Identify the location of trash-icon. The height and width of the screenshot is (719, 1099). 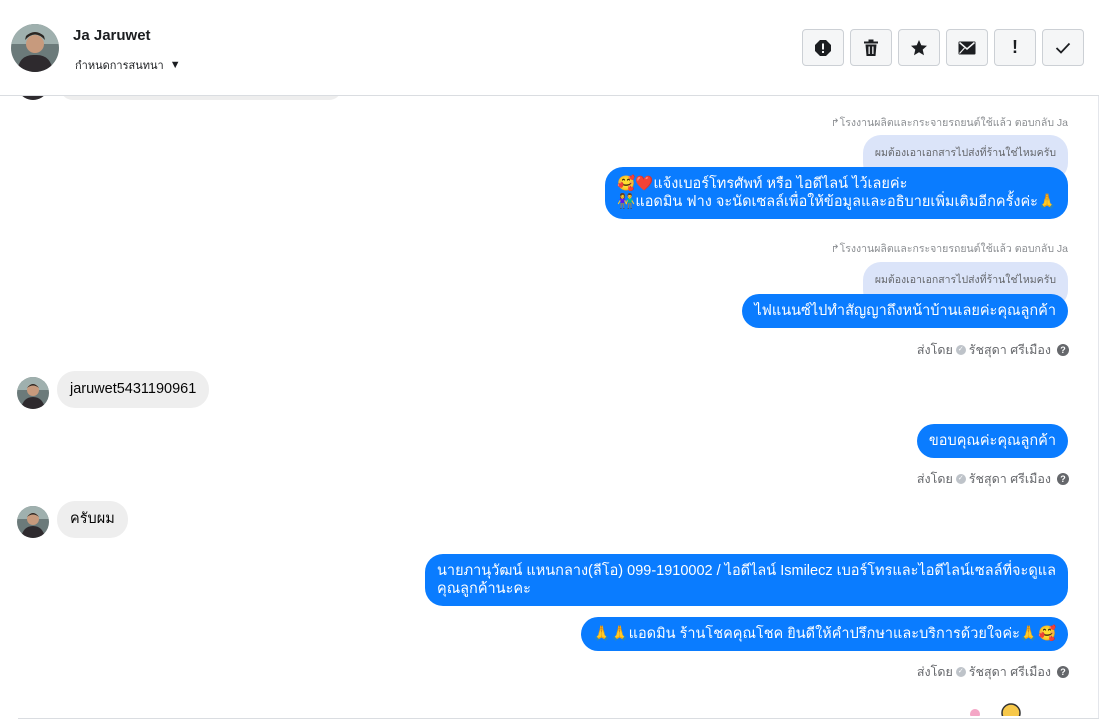
(871, 47).